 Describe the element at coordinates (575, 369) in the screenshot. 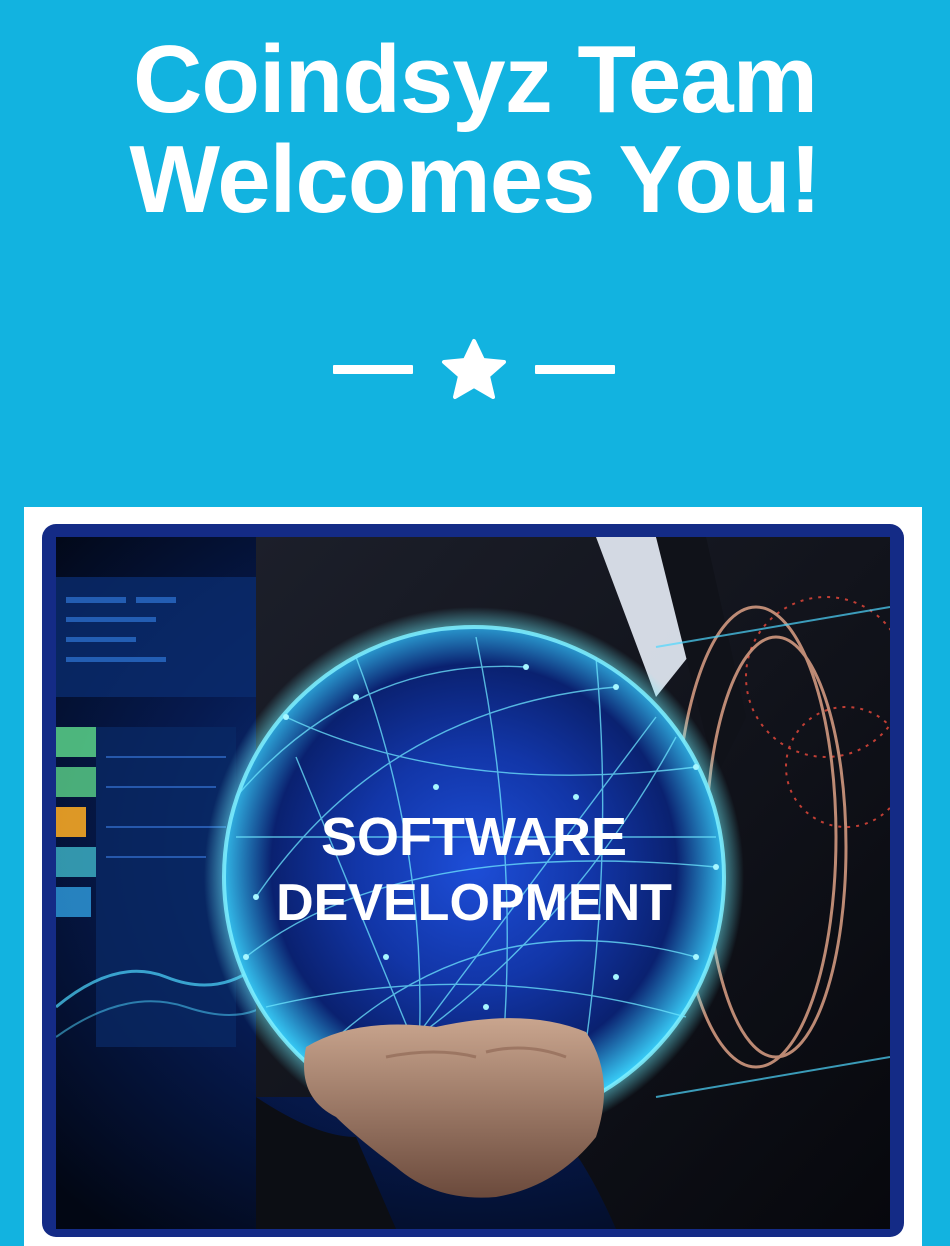

I see `divider-line-right` at that location.